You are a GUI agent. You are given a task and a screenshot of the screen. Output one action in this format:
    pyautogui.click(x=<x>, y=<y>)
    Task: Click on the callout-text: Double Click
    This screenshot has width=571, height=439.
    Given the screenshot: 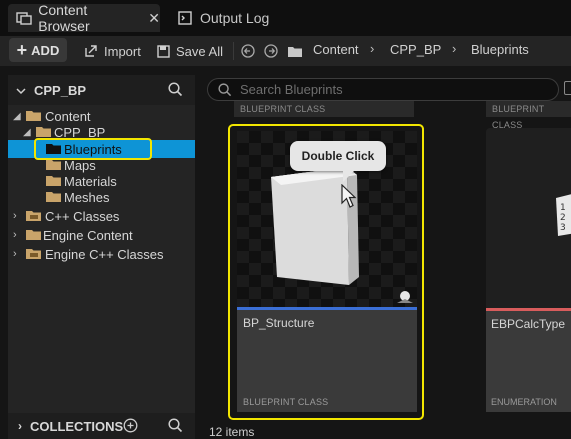 What is the action you would take?
    pyautogui.click(x=338, y=156)
    